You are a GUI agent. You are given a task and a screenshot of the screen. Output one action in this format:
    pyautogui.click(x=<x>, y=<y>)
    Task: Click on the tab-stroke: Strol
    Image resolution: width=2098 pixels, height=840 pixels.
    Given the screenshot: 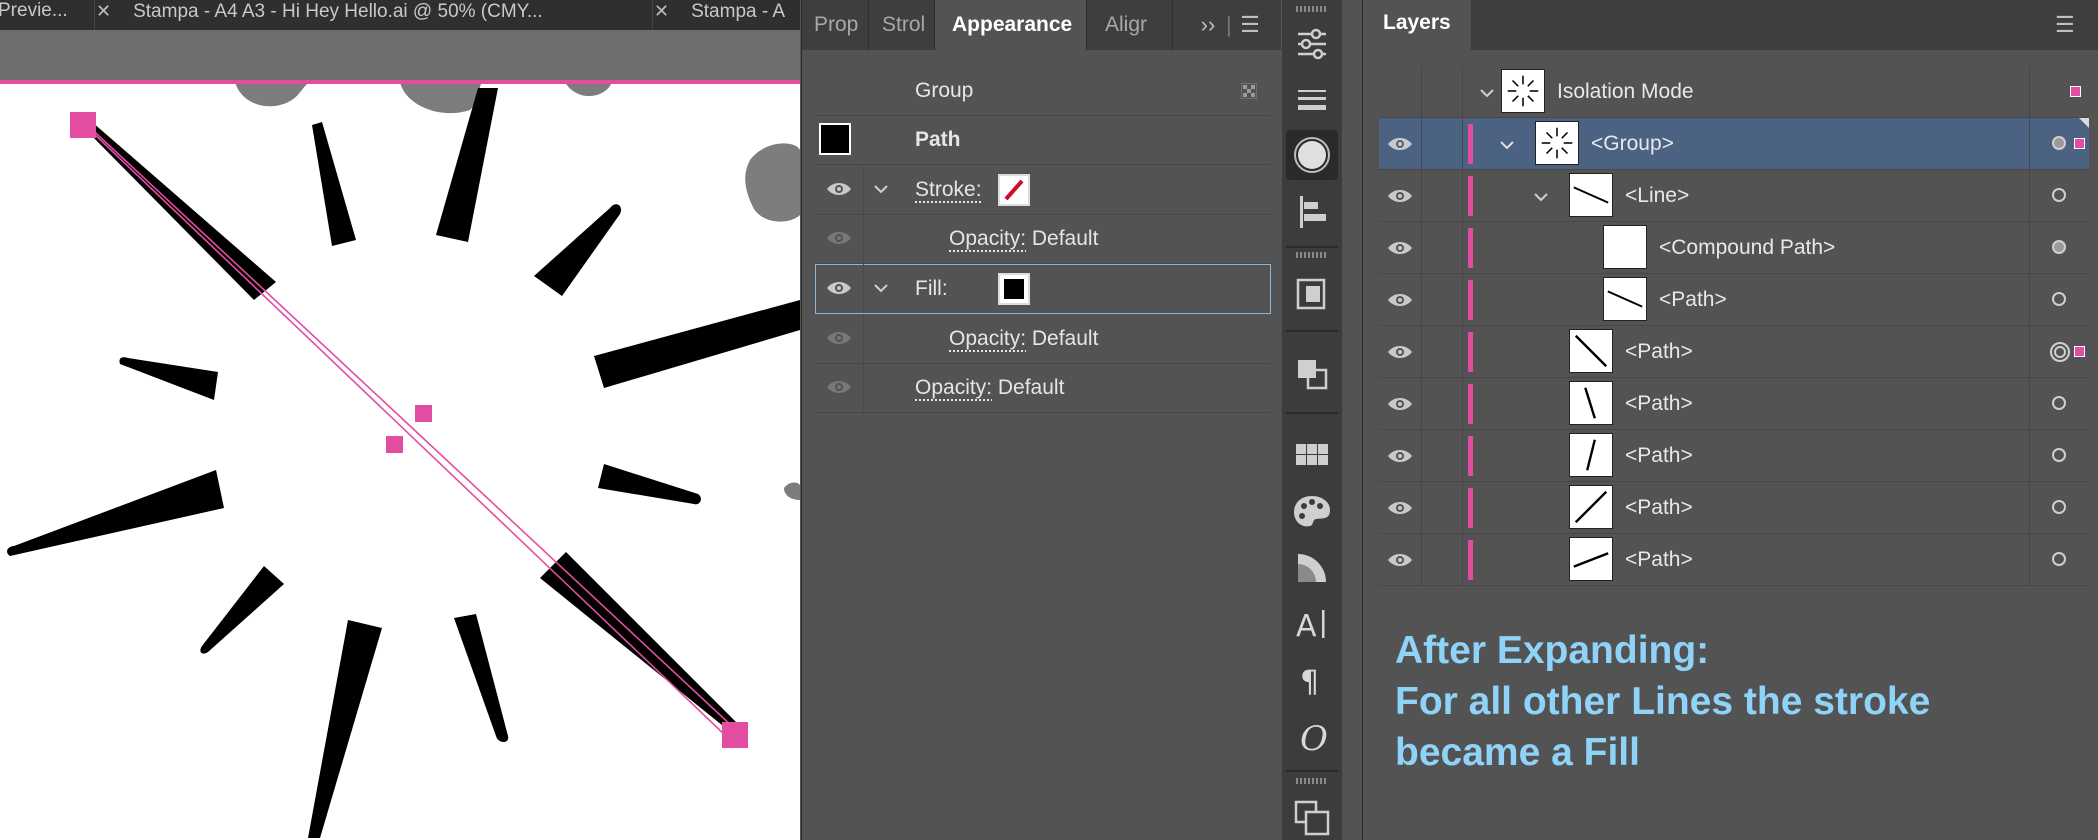 What is the action you would take?
    pyautogui.click(x=902, y=25)
    